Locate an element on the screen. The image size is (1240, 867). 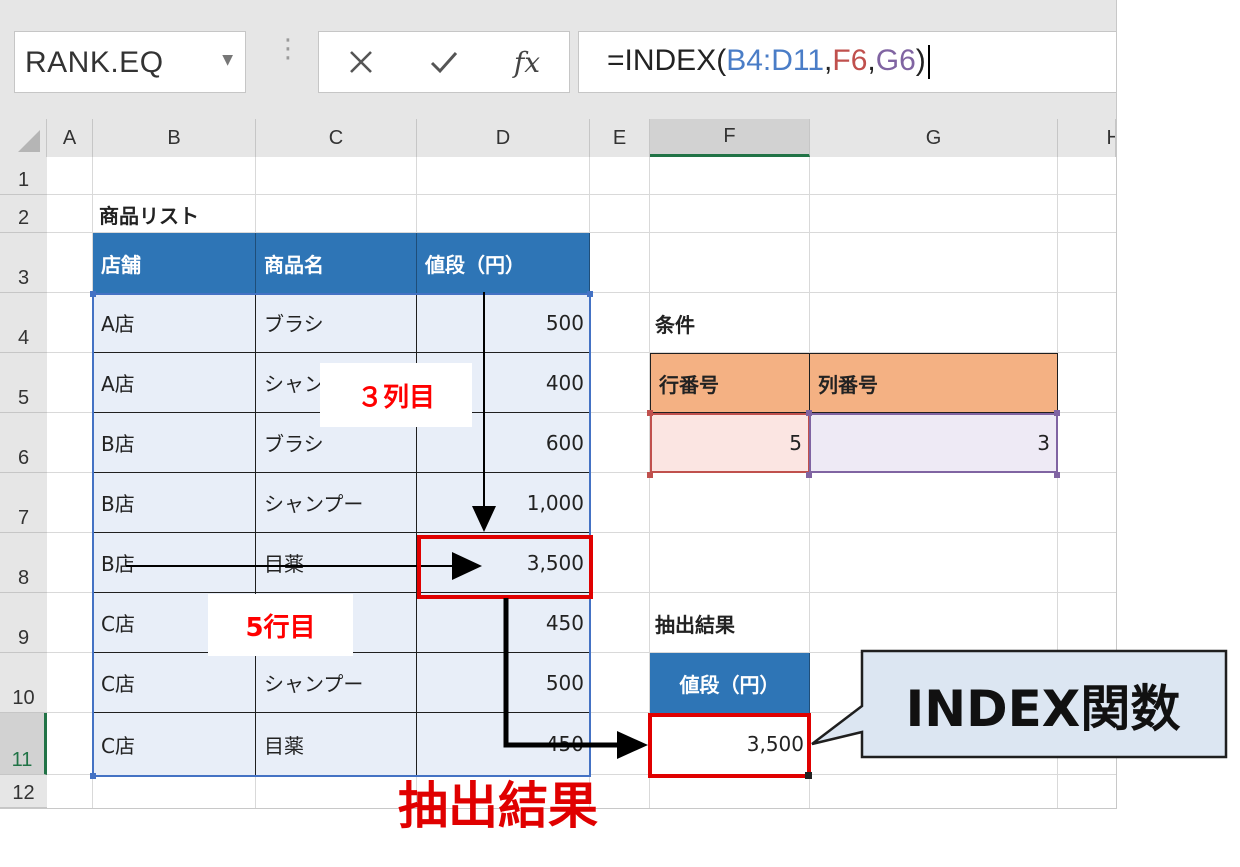
fill-handle is located at coordinates (808, 775).